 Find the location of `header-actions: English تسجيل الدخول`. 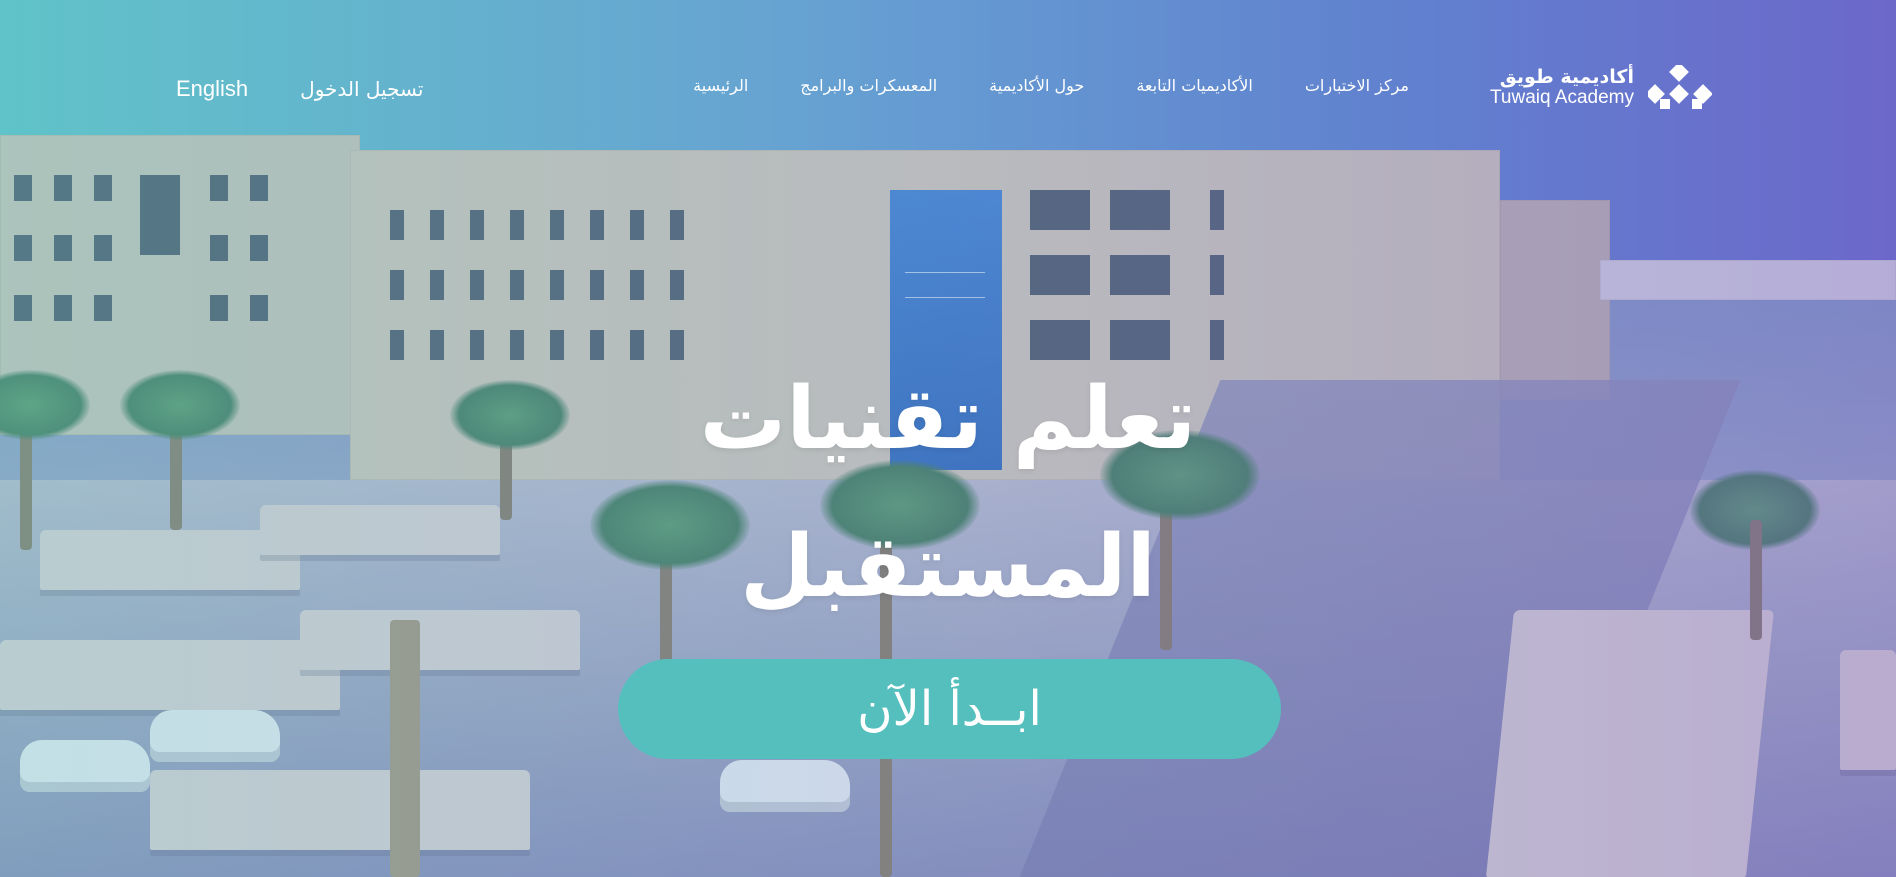

header-actions: English تسجيل الدخول is located at coordinates (299, 89).